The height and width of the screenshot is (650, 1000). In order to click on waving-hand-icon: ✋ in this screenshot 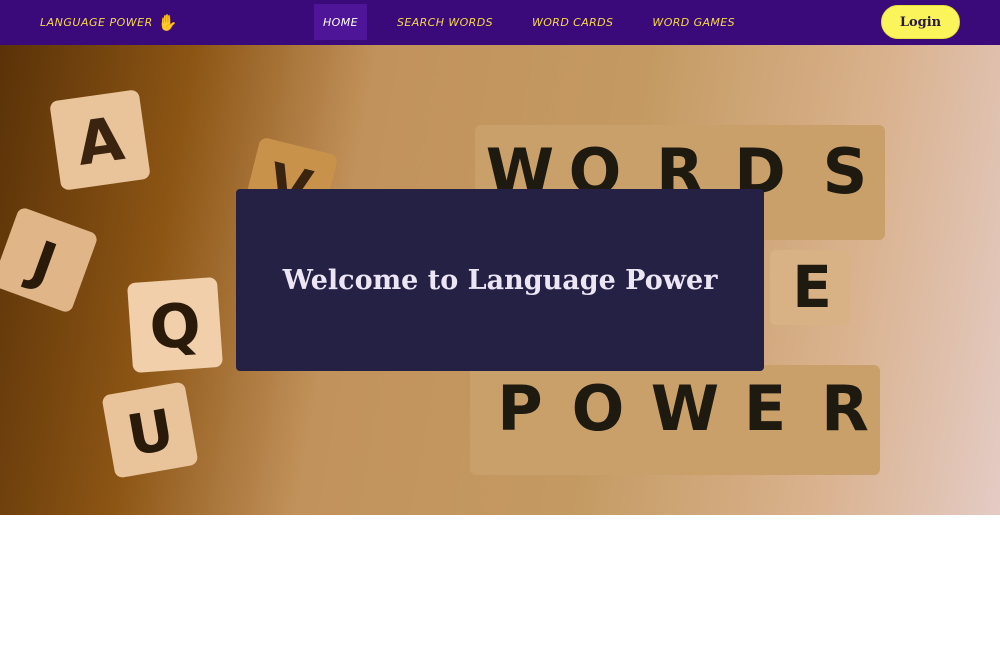, I will do `click(168, 22)`.